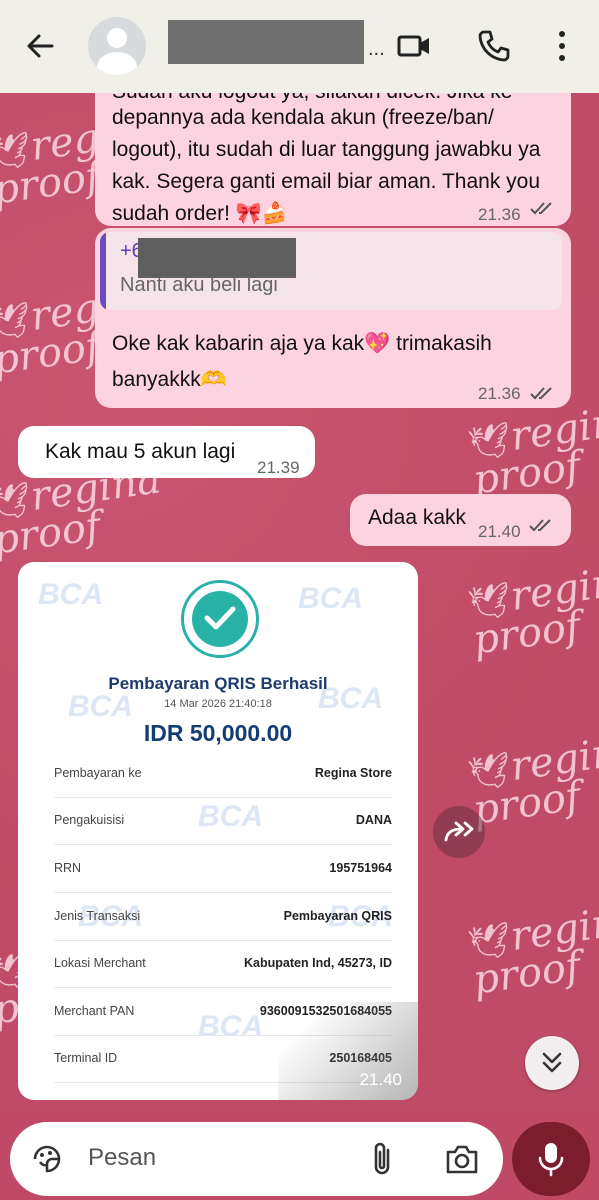 The width and height of the screenshot is (599, 1200). Describe the element at coordinates (47, 1159) in the screenshot. I see `sticker-icon` at that location.